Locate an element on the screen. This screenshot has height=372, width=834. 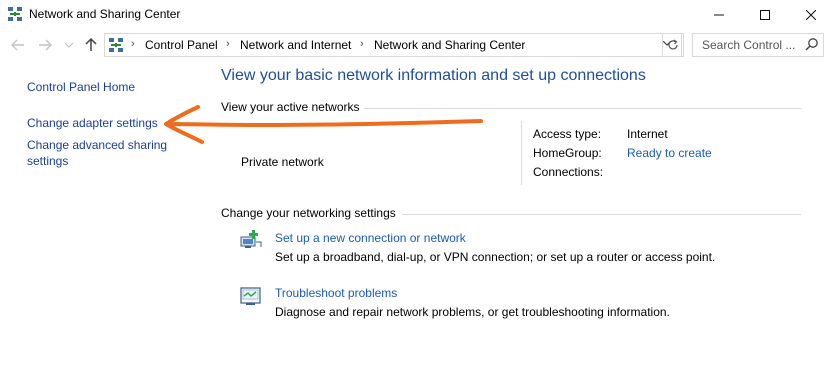
up-button is located at coordinates (91, 45).